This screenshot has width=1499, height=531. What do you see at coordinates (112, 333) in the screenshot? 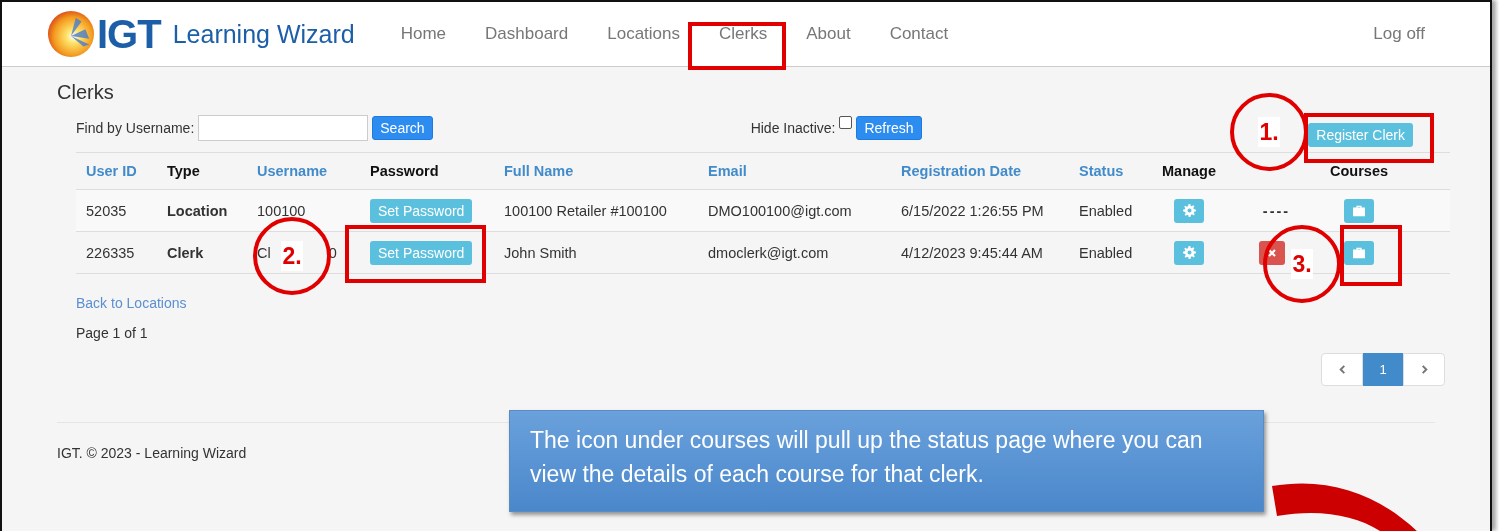
I see `page-info: Page 1 of 1` at bounding box center [112, 333].